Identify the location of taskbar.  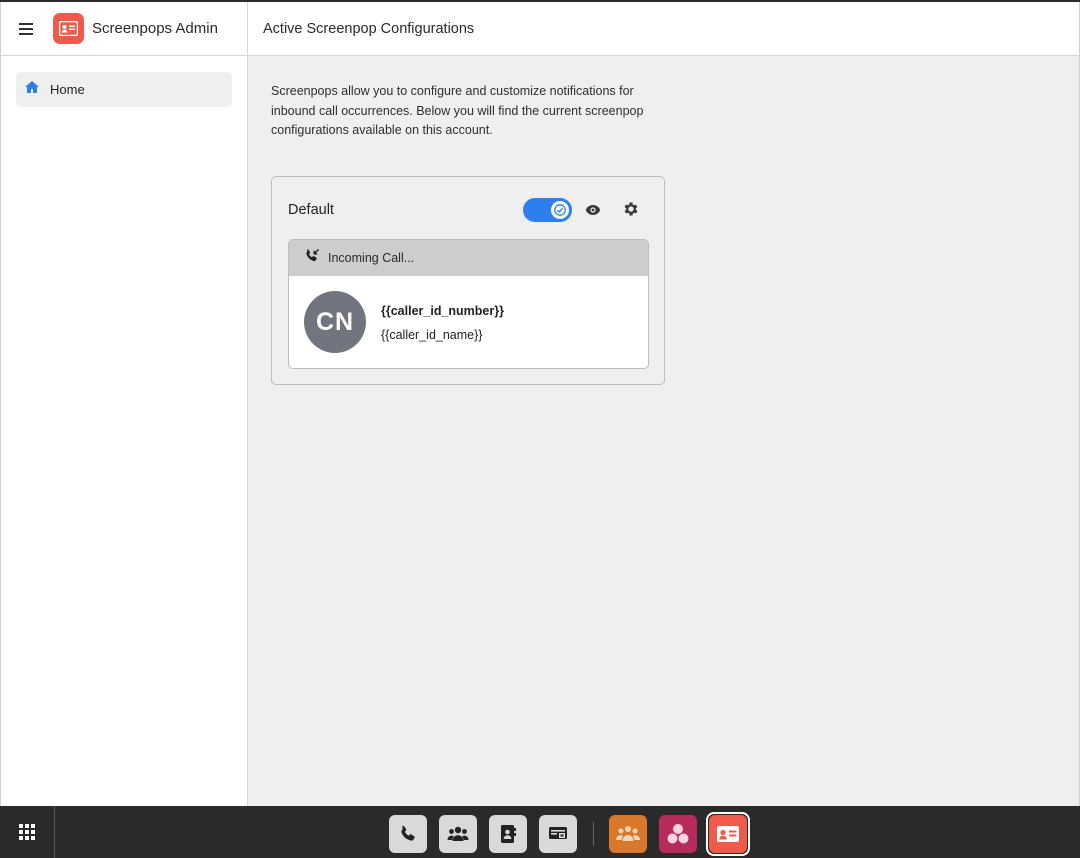
(540, 832).